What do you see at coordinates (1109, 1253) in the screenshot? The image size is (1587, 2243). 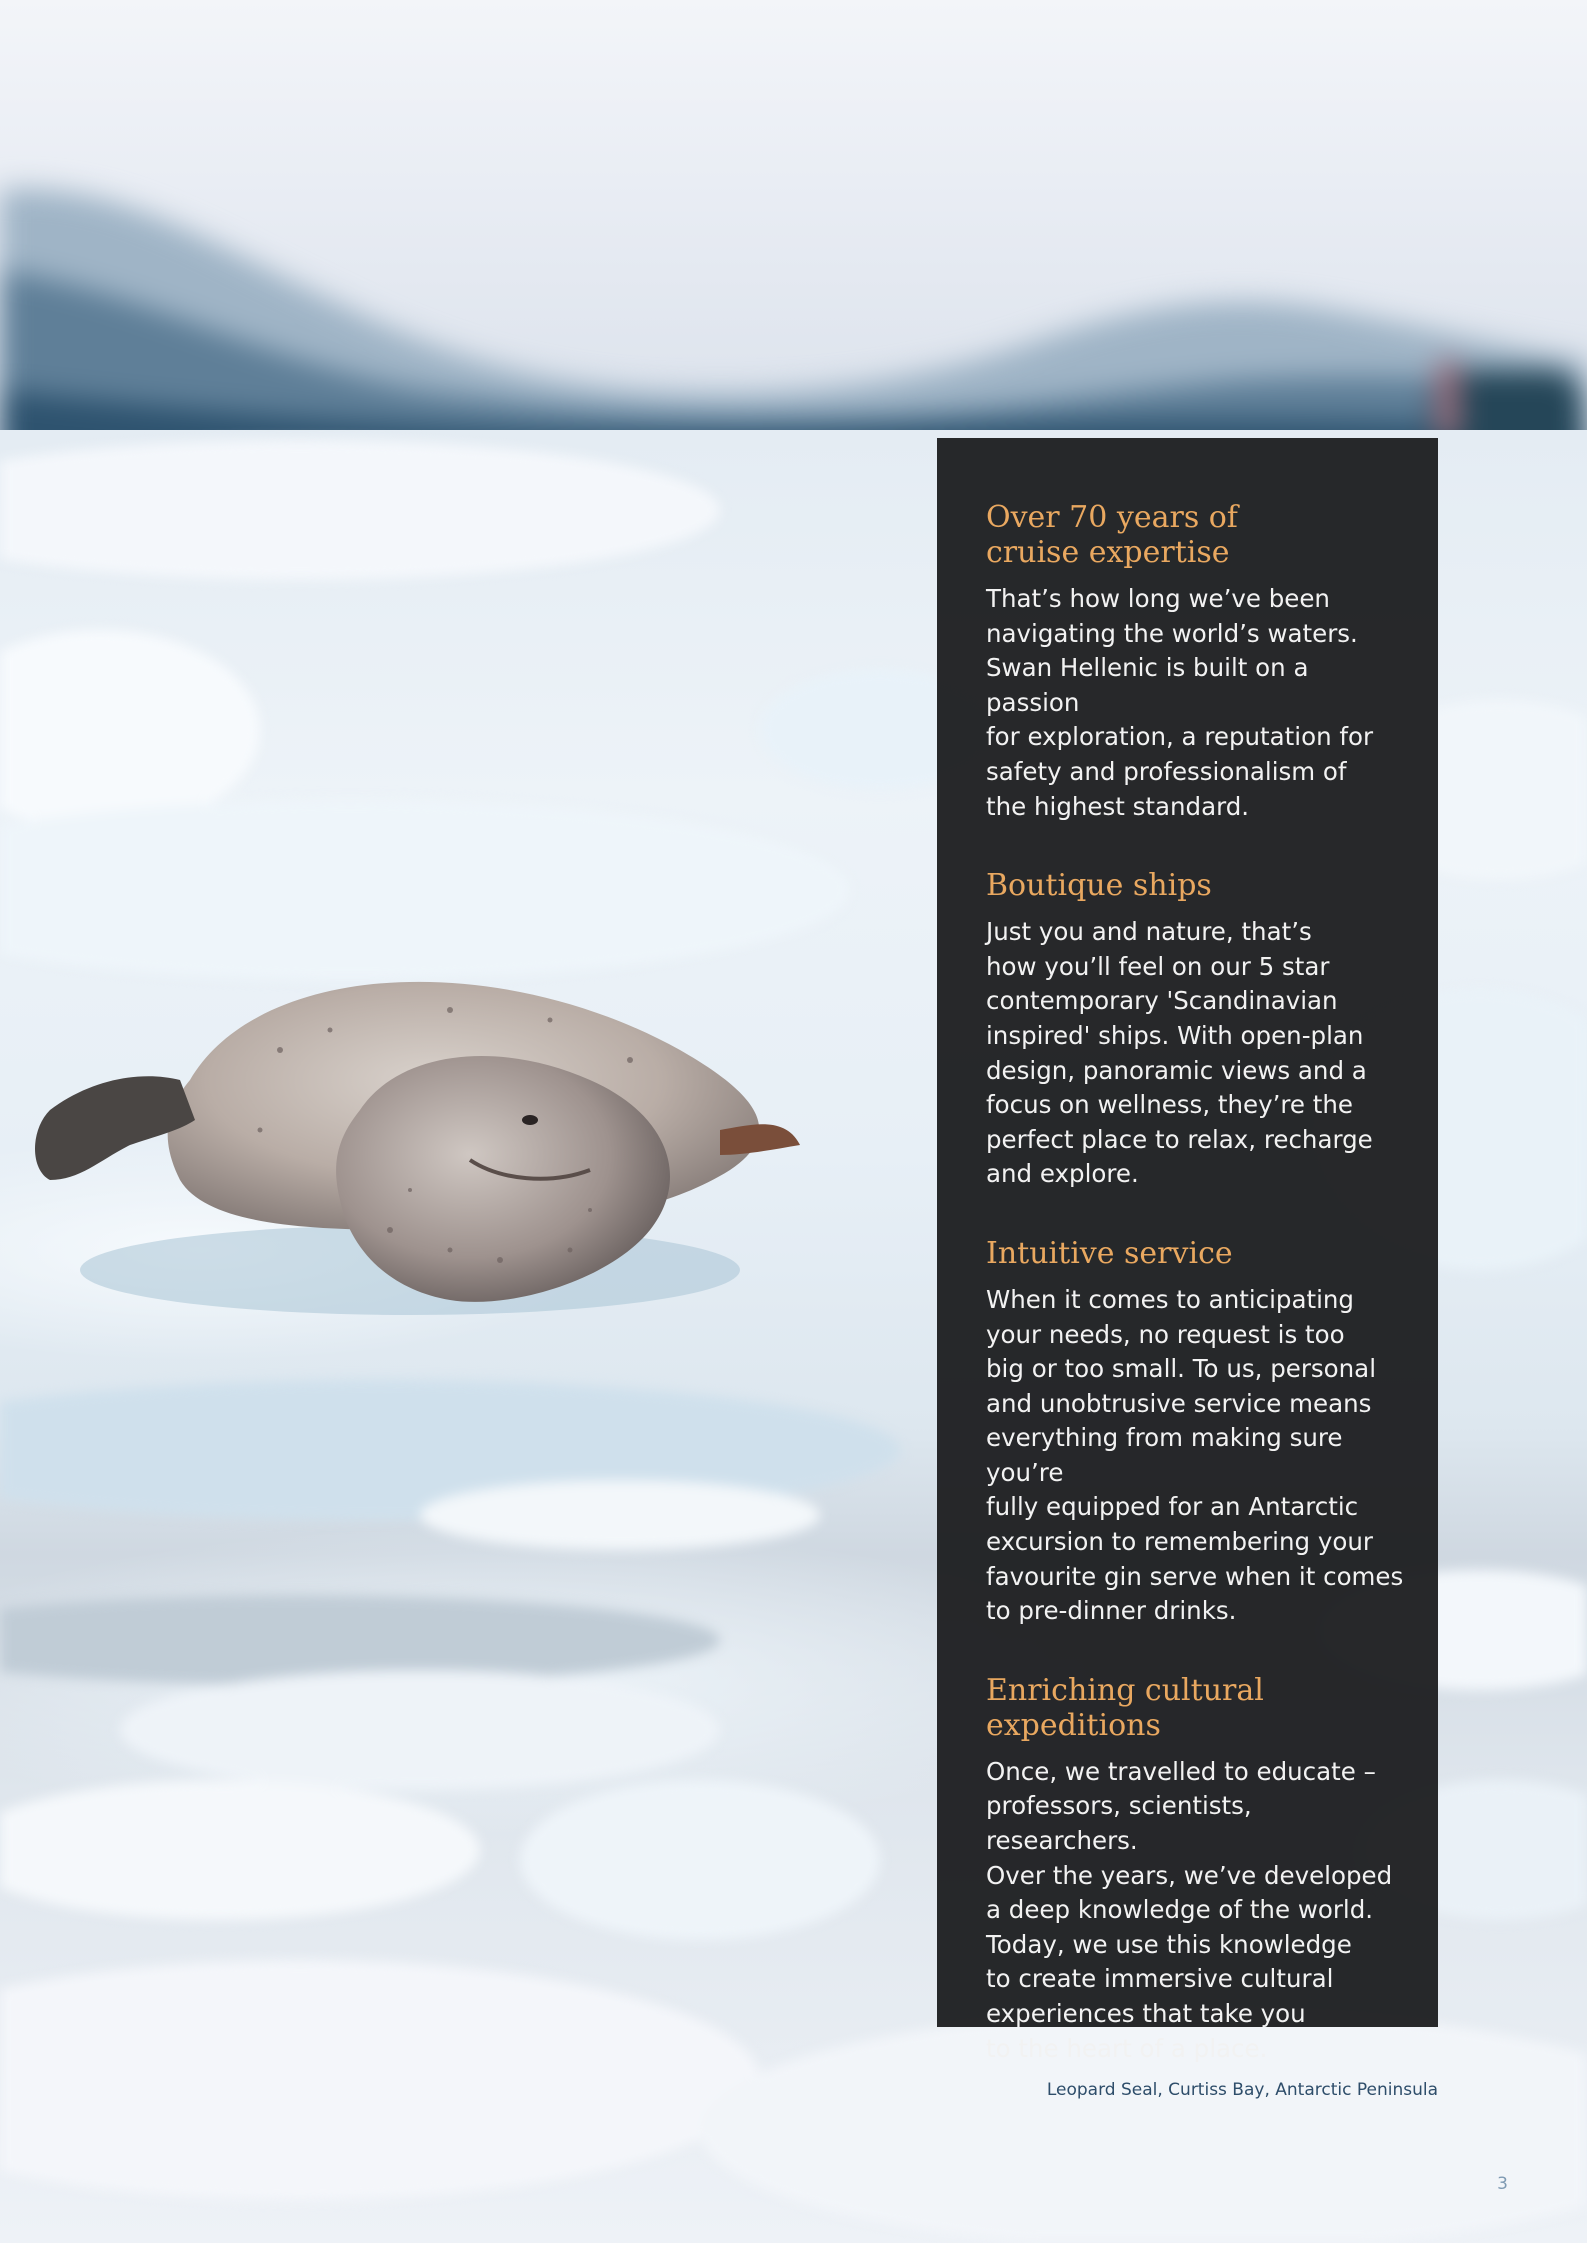 I see `section-heading: Intuitive service` at bounding box center [1109, 1253].